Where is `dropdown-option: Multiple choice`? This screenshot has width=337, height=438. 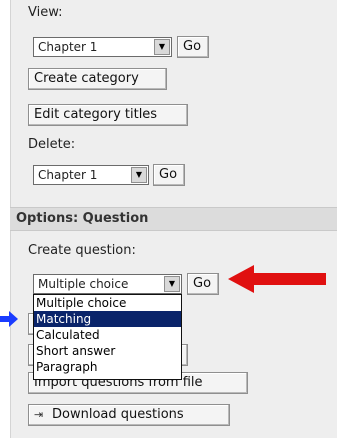 dropdown-option: Multiple choice is located at coordinates (107, 303).